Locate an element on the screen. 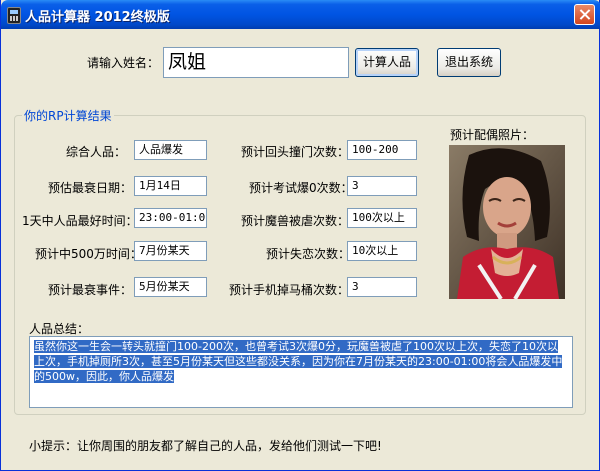  photo-label: 预计配偶照片： is located at coordinates (492, 135).